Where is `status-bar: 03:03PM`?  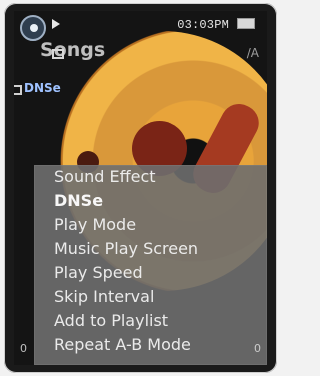
status-bar: 03:03PM is located at coordinates (140, 26).